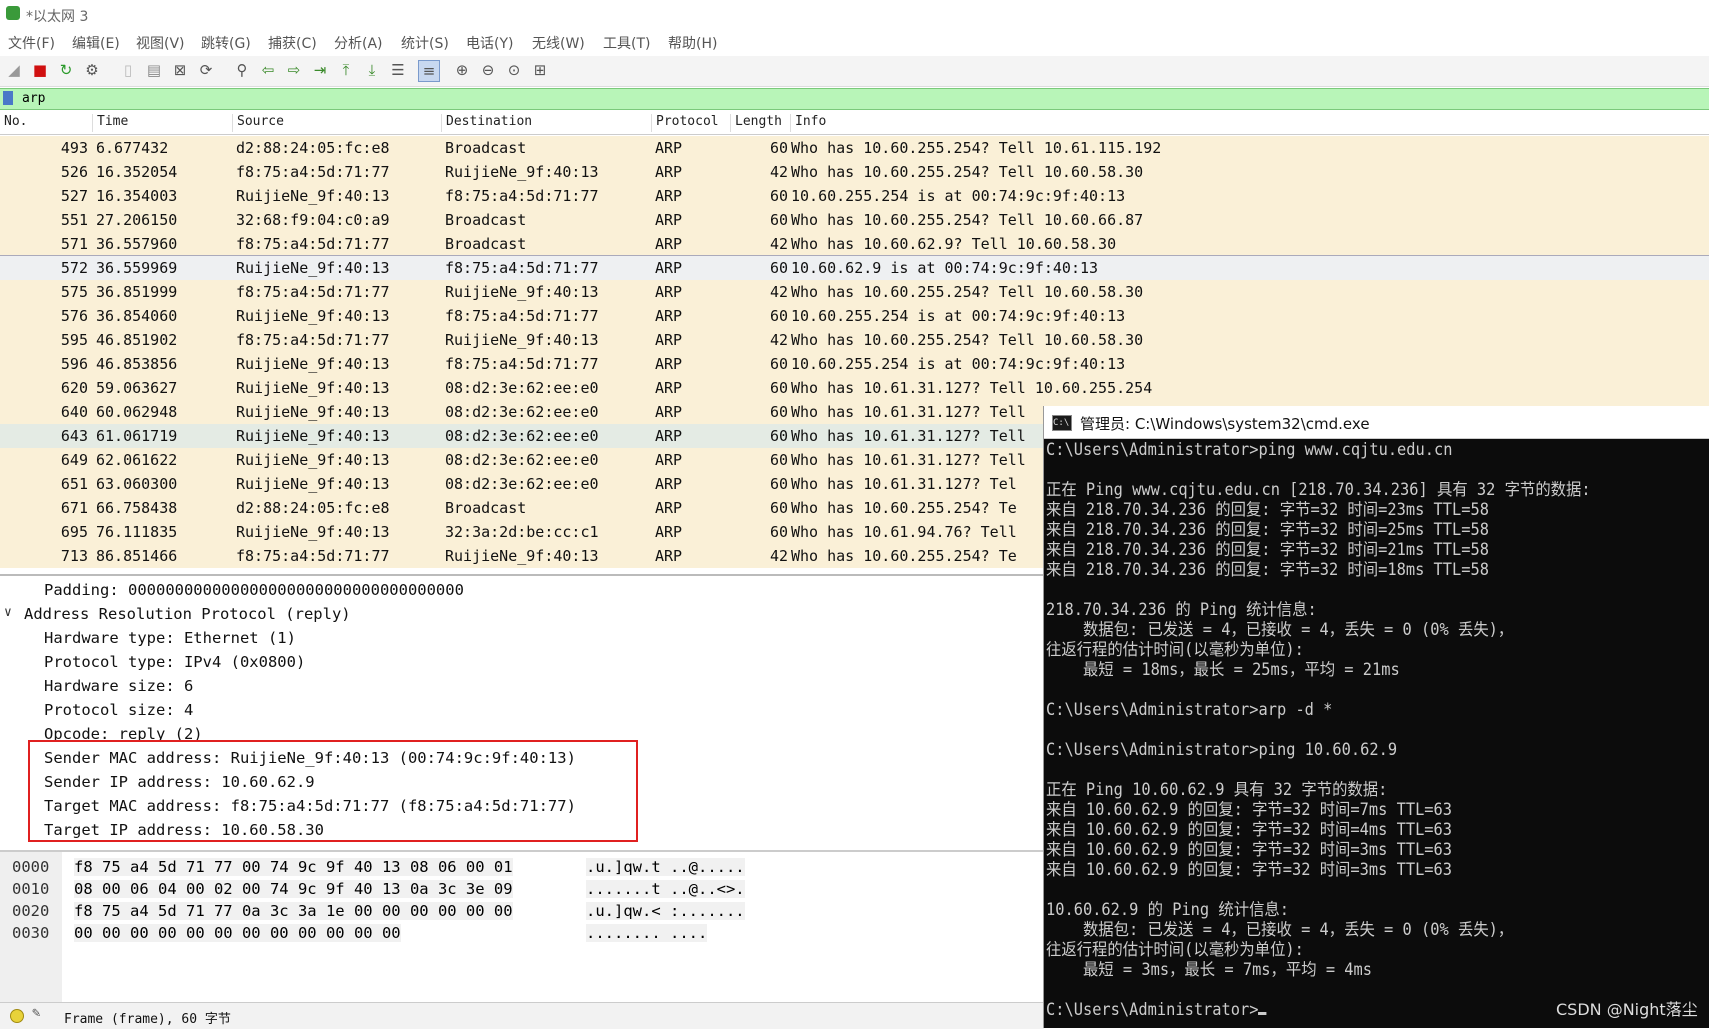 This screenshot has height=1029, width=1709. Describe the element at coordinates (1353, 470) in the screenshot. I see `cmd-line` at that location.